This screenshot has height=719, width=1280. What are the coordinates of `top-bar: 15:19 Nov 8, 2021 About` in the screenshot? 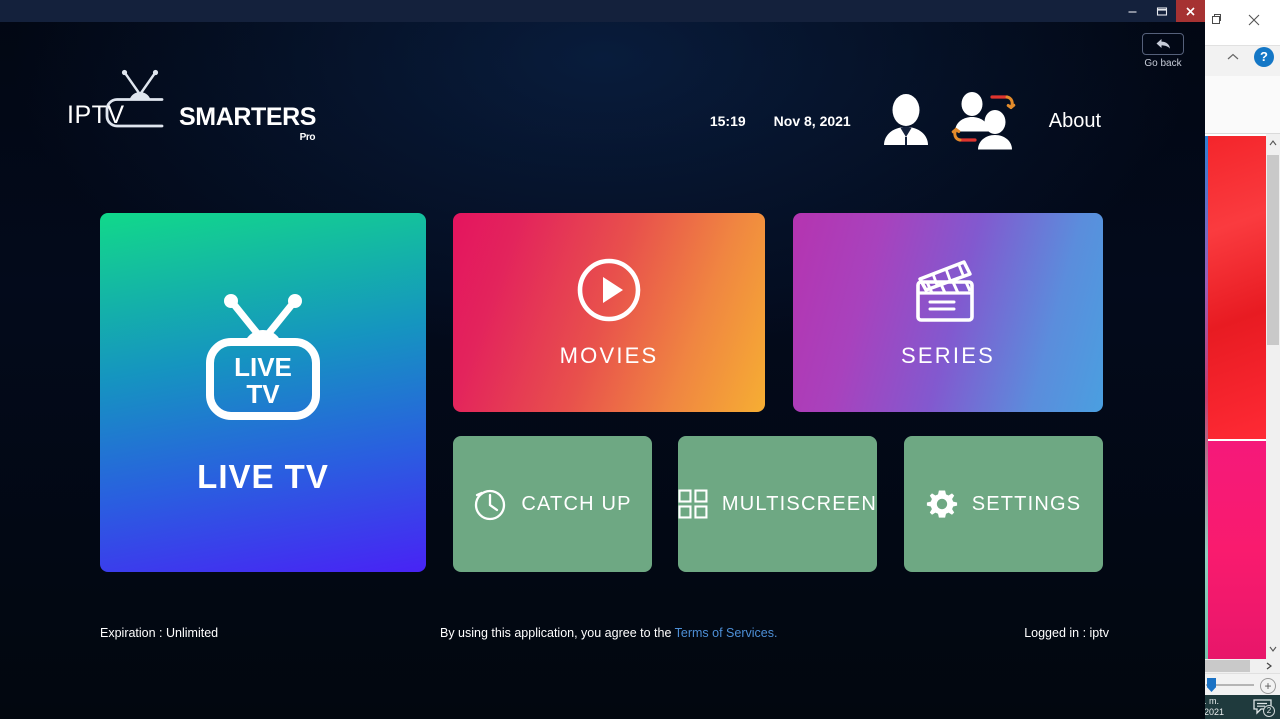 It's located at (905, 121).